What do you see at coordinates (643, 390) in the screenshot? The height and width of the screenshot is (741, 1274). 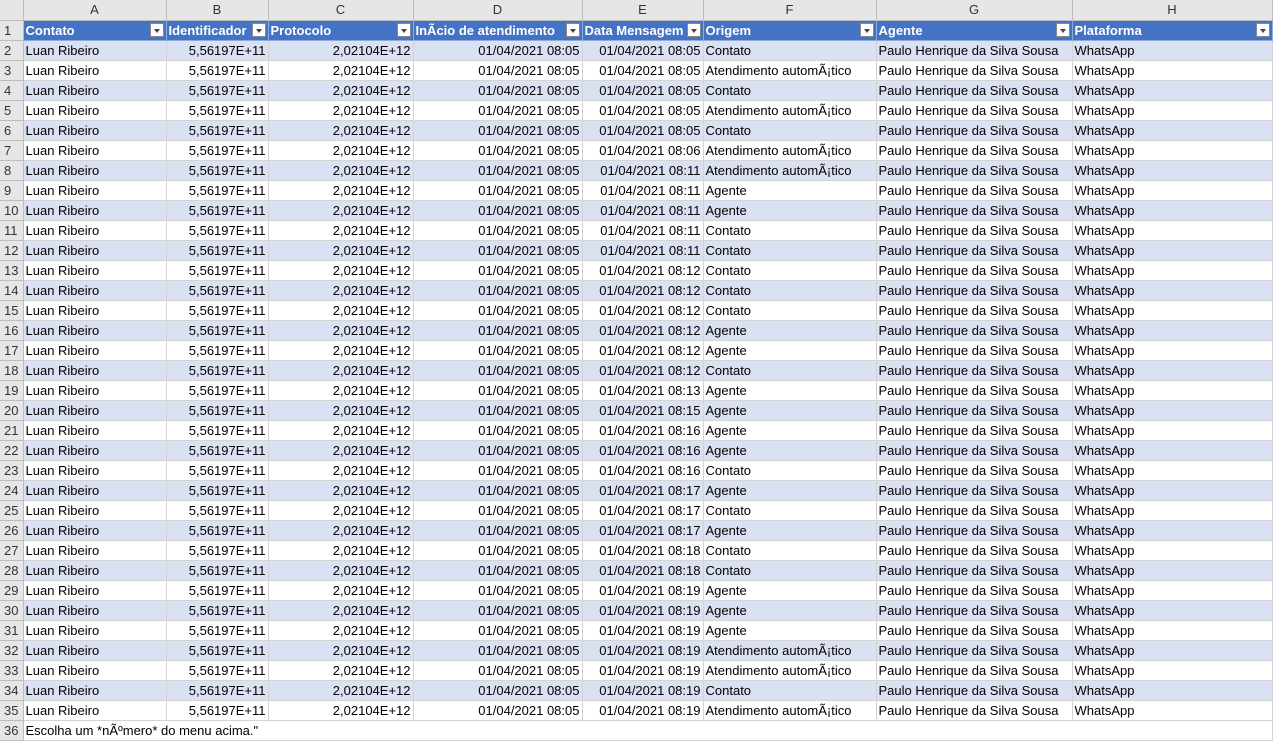 I see `table-cell: 01/04/2021 08:13` at bounding box center [643, 390].